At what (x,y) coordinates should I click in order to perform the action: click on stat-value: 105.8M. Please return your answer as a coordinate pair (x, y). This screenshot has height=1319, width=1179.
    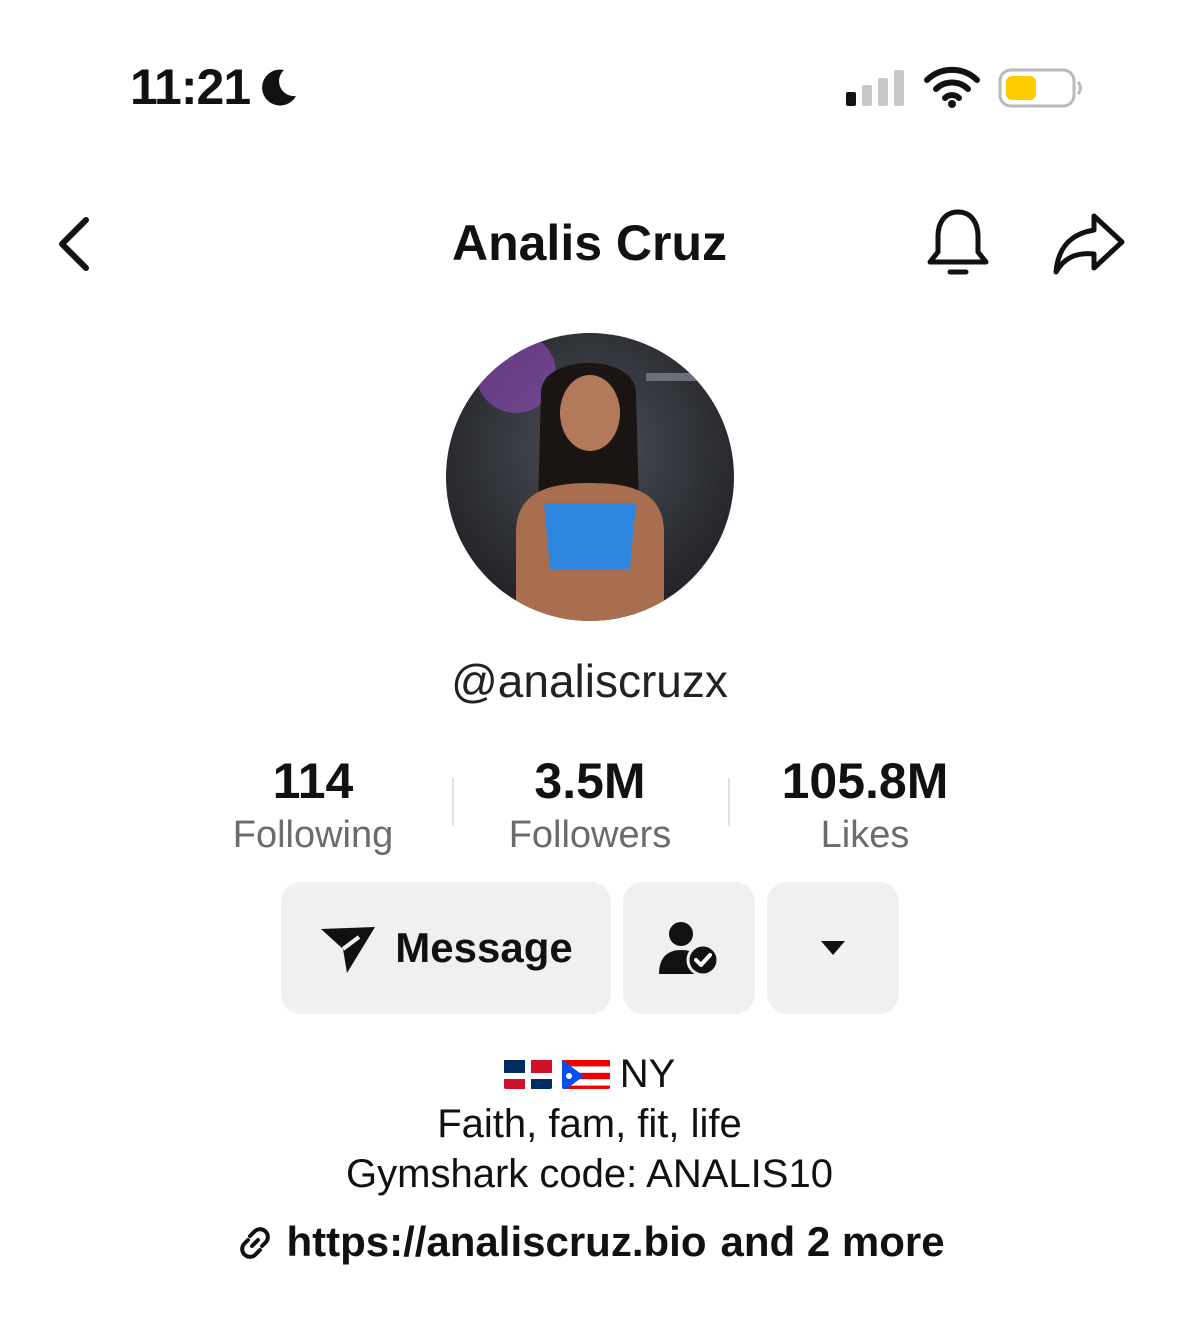
    Looking at the image, I should click on (865, 781).